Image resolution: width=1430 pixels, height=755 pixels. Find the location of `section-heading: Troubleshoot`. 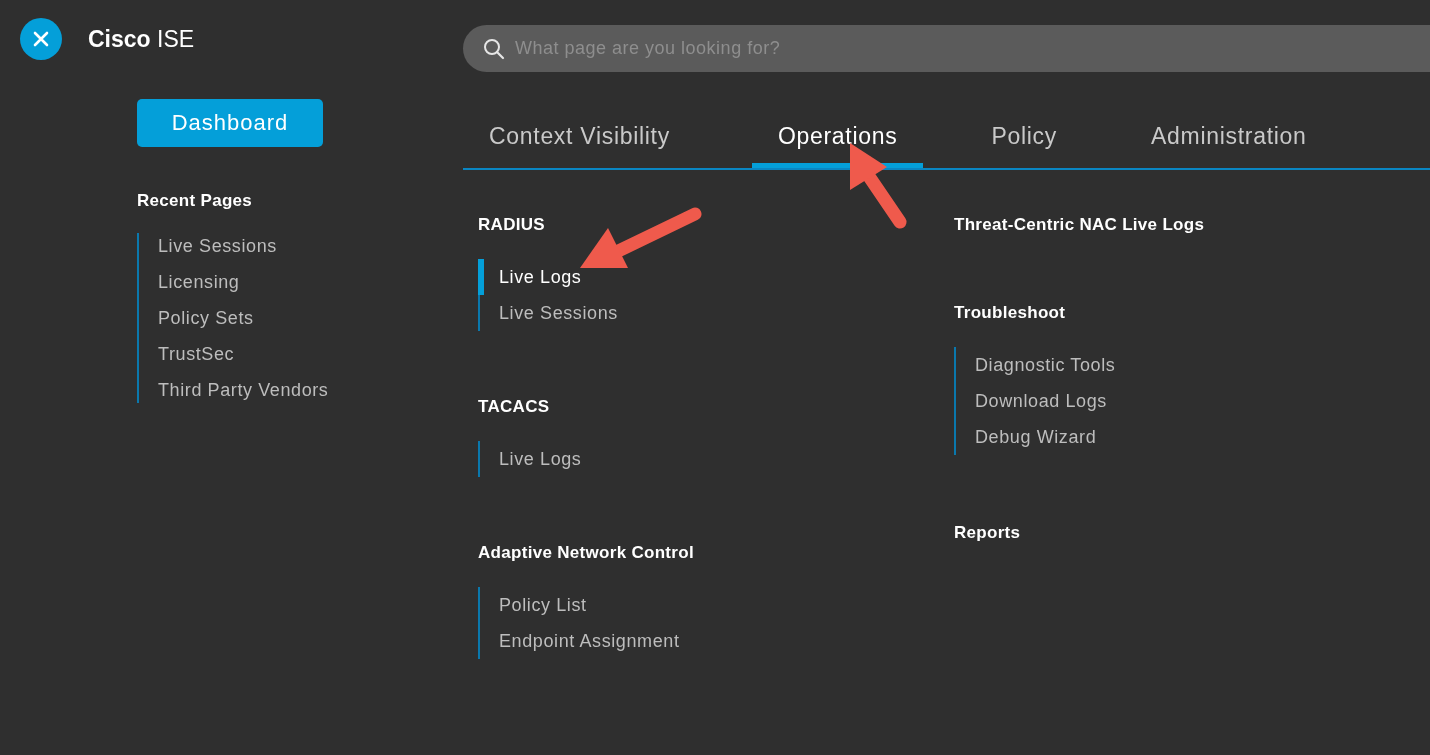

section-heading: Troubleshoot is located at coordinates (1010, 313).